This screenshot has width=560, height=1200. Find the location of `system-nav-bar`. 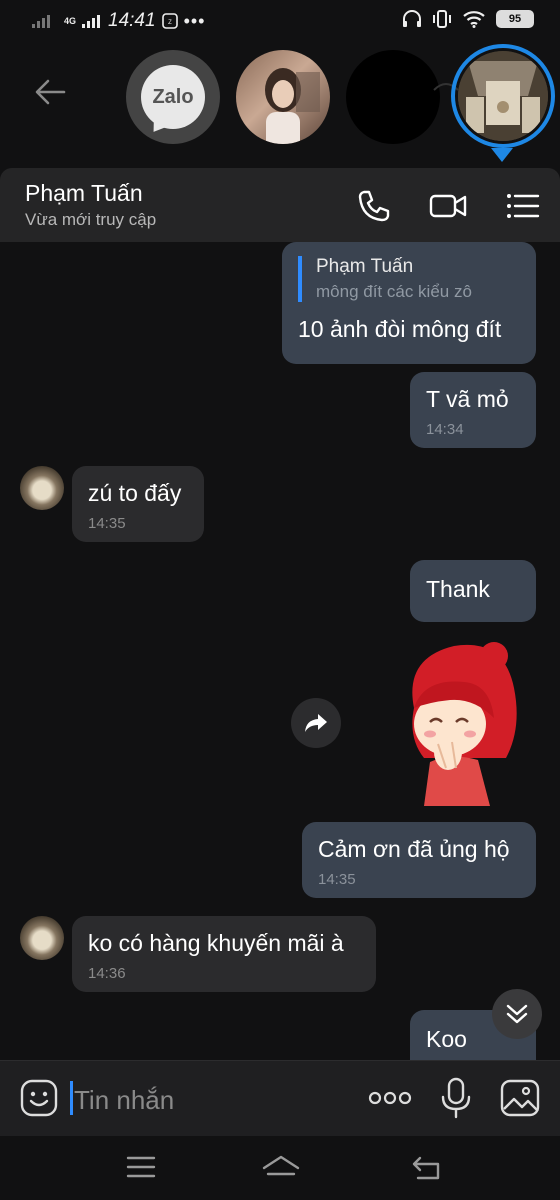

system-nav-bar is located at coordinates (280, 1168).